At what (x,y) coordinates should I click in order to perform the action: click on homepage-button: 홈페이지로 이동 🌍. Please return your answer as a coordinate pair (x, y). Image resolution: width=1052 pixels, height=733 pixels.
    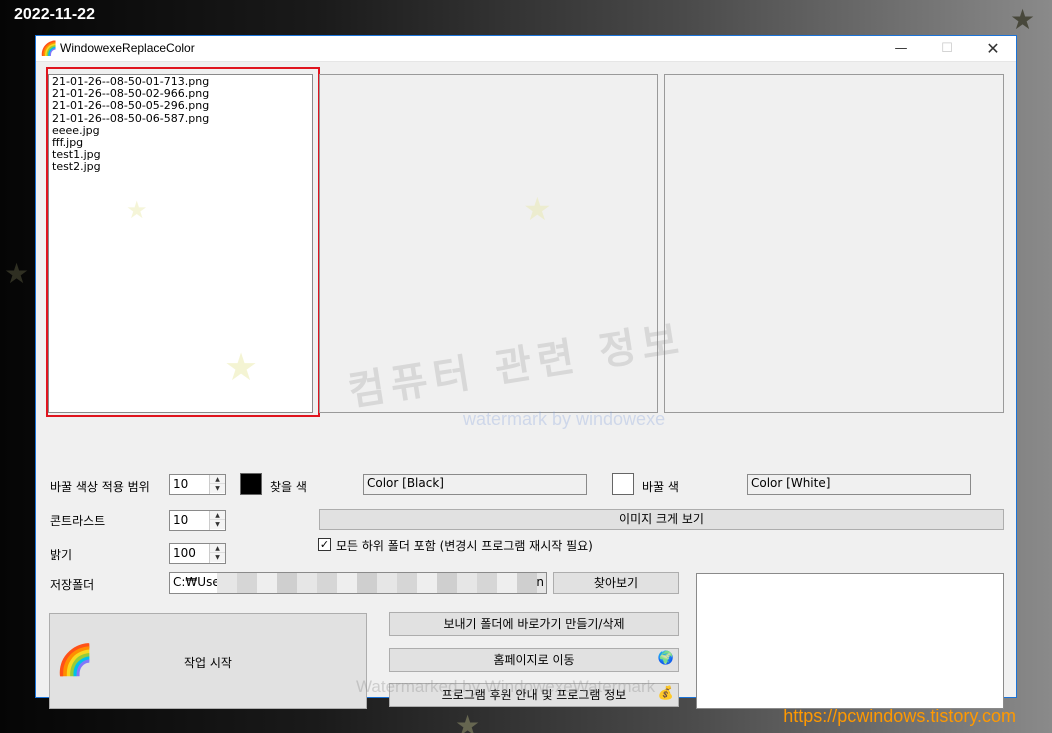
    Looking at the image, I should click on (534, 660).